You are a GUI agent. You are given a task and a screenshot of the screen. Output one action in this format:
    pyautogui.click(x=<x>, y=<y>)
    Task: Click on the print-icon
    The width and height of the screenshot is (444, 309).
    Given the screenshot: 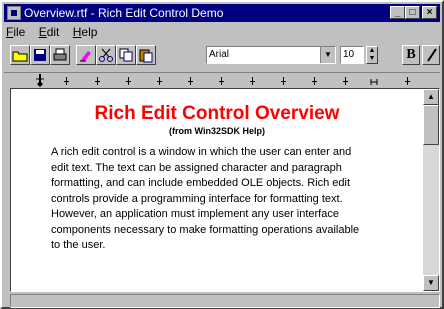 What is the action you would take?
    pyautogui.click(x=60, y=54)
    